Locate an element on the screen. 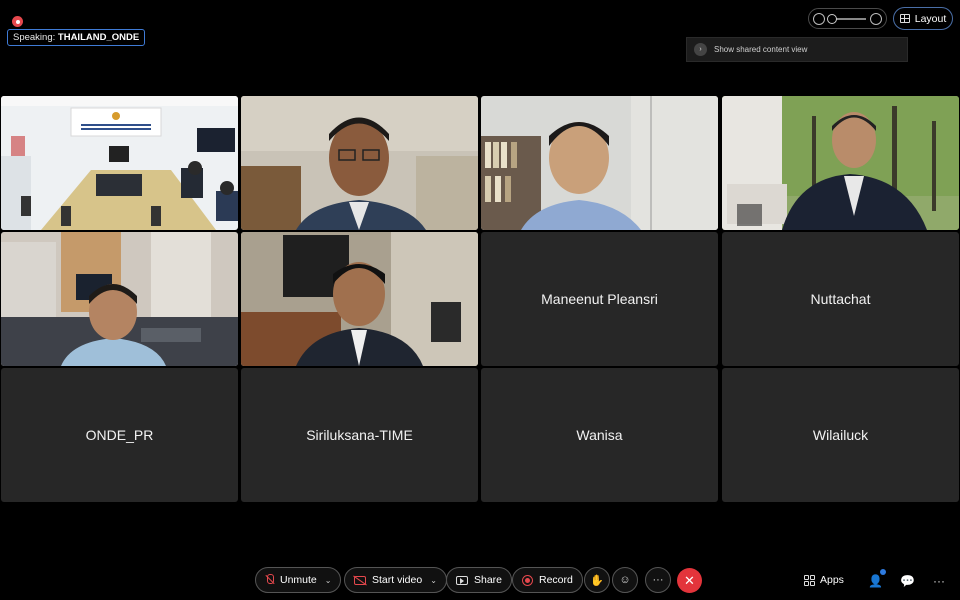 The image size is (960, 600). participant-name: Maneenut Pleansri is located at coordinates (599, 299).